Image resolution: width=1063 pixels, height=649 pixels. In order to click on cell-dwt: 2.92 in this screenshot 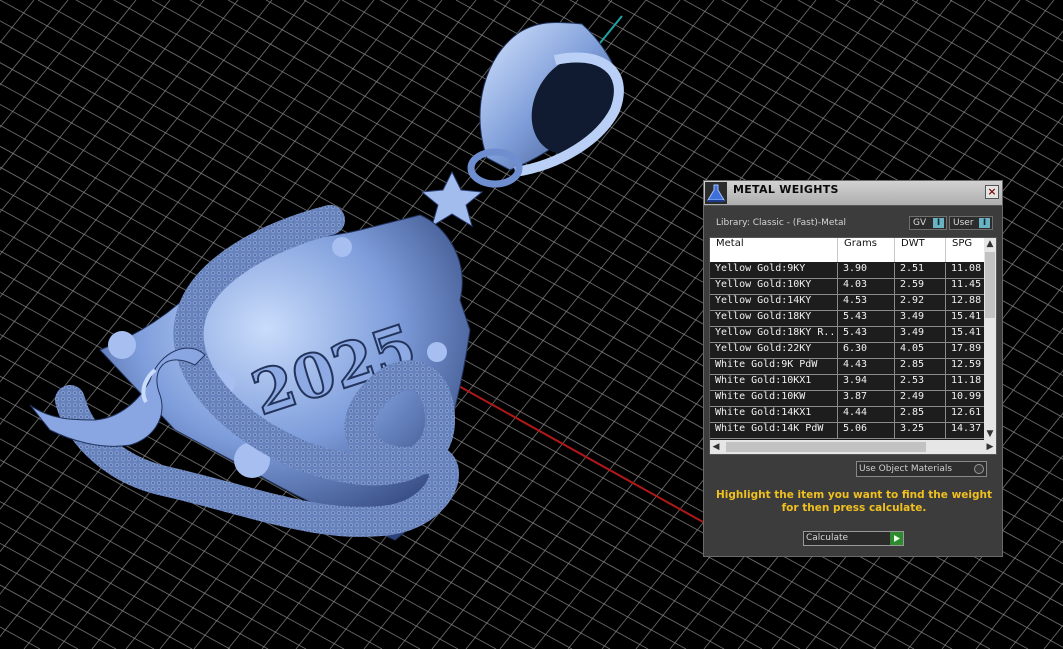, I will do `click(920, 302)`.